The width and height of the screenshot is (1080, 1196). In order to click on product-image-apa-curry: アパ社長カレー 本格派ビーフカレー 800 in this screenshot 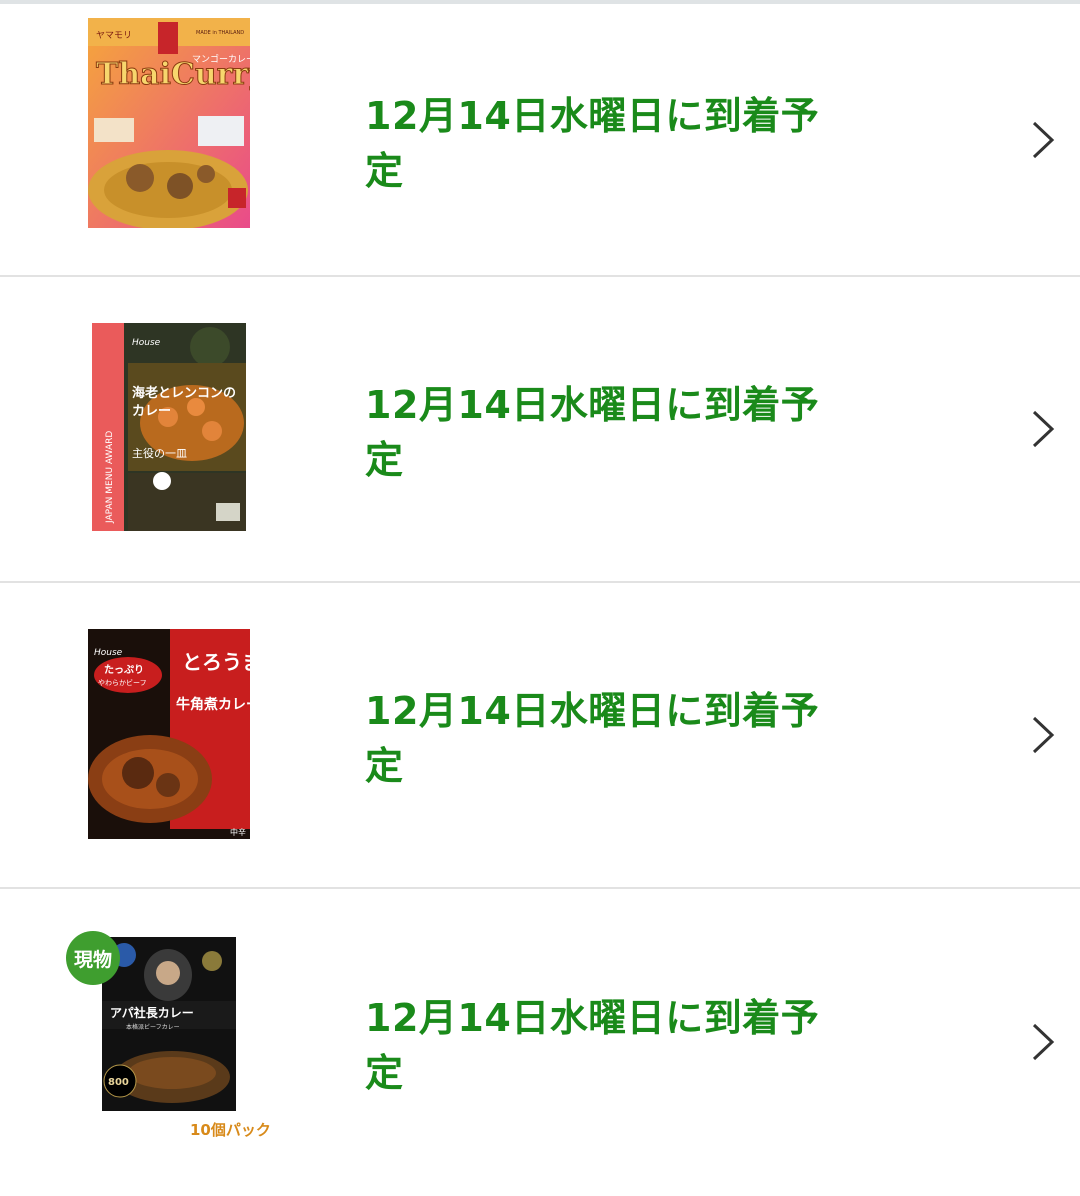, I will do `click(169, 1024)`.